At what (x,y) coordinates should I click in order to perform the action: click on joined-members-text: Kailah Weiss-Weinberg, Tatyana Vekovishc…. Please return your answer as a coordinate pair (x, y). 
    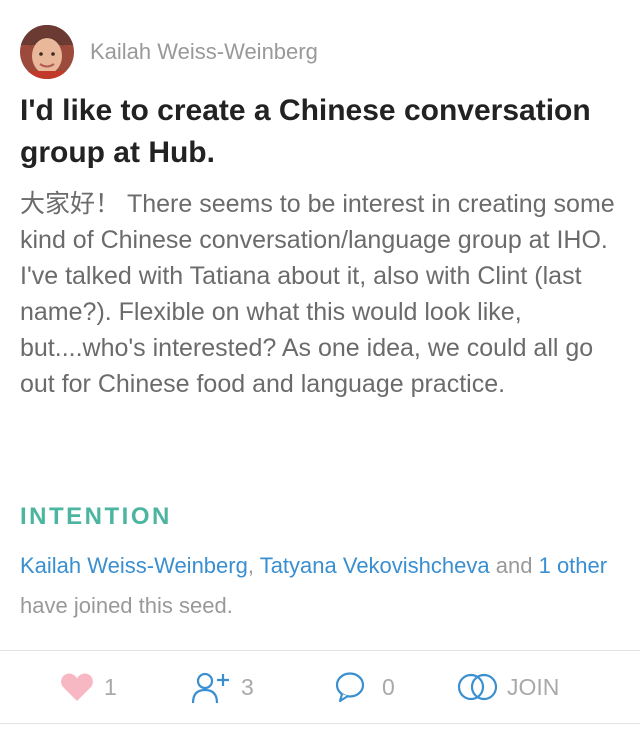
    Looking at the image, I should click on (323, 586).